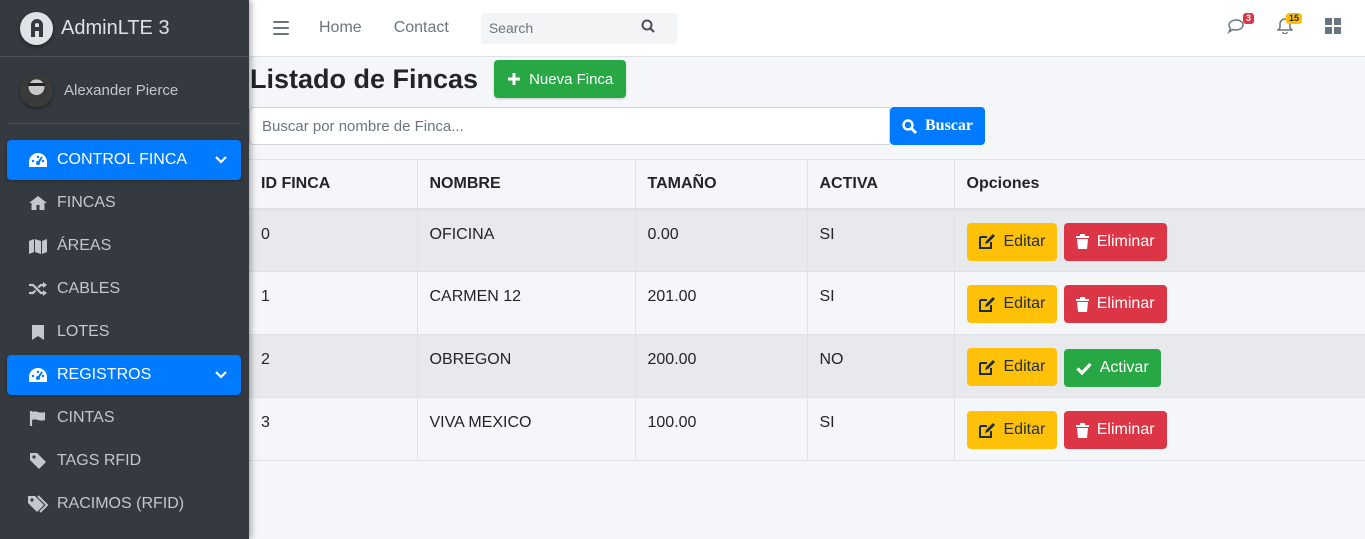  Describe the element at coordinates (38, 418) in the screenshot. I see `flag-icon` at that location.